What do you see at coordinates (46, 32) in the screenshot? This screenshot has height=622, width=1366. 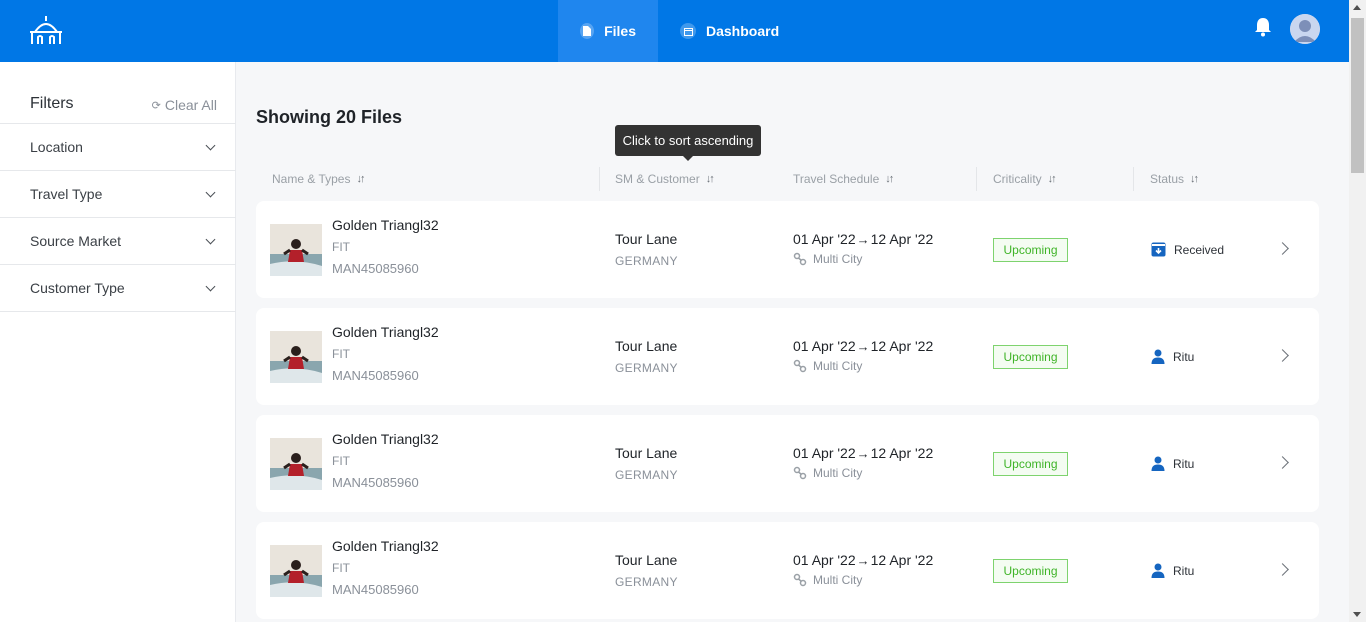 I see `logo-icon` at bounding box center [46, 32].